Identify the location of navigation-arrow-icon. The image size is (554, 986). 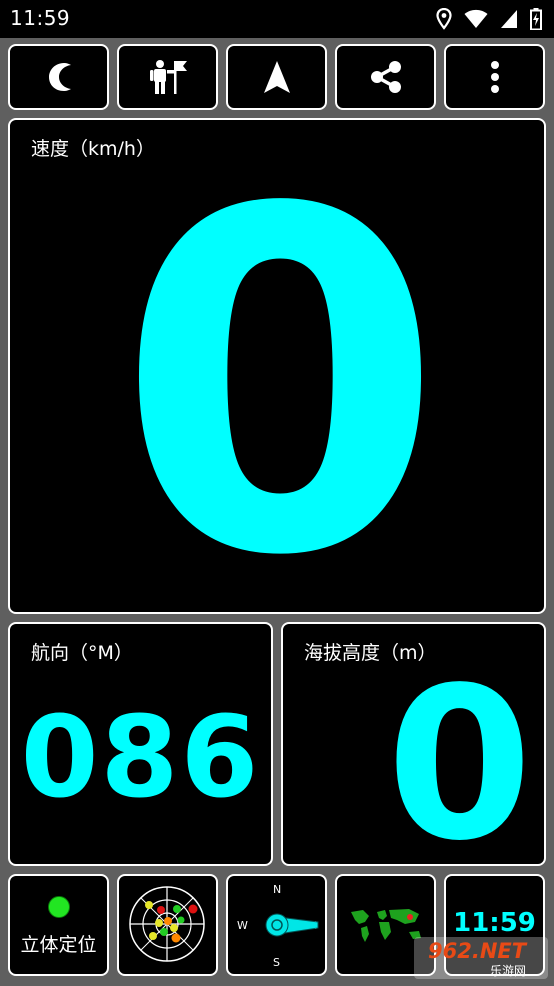
(276, 77).